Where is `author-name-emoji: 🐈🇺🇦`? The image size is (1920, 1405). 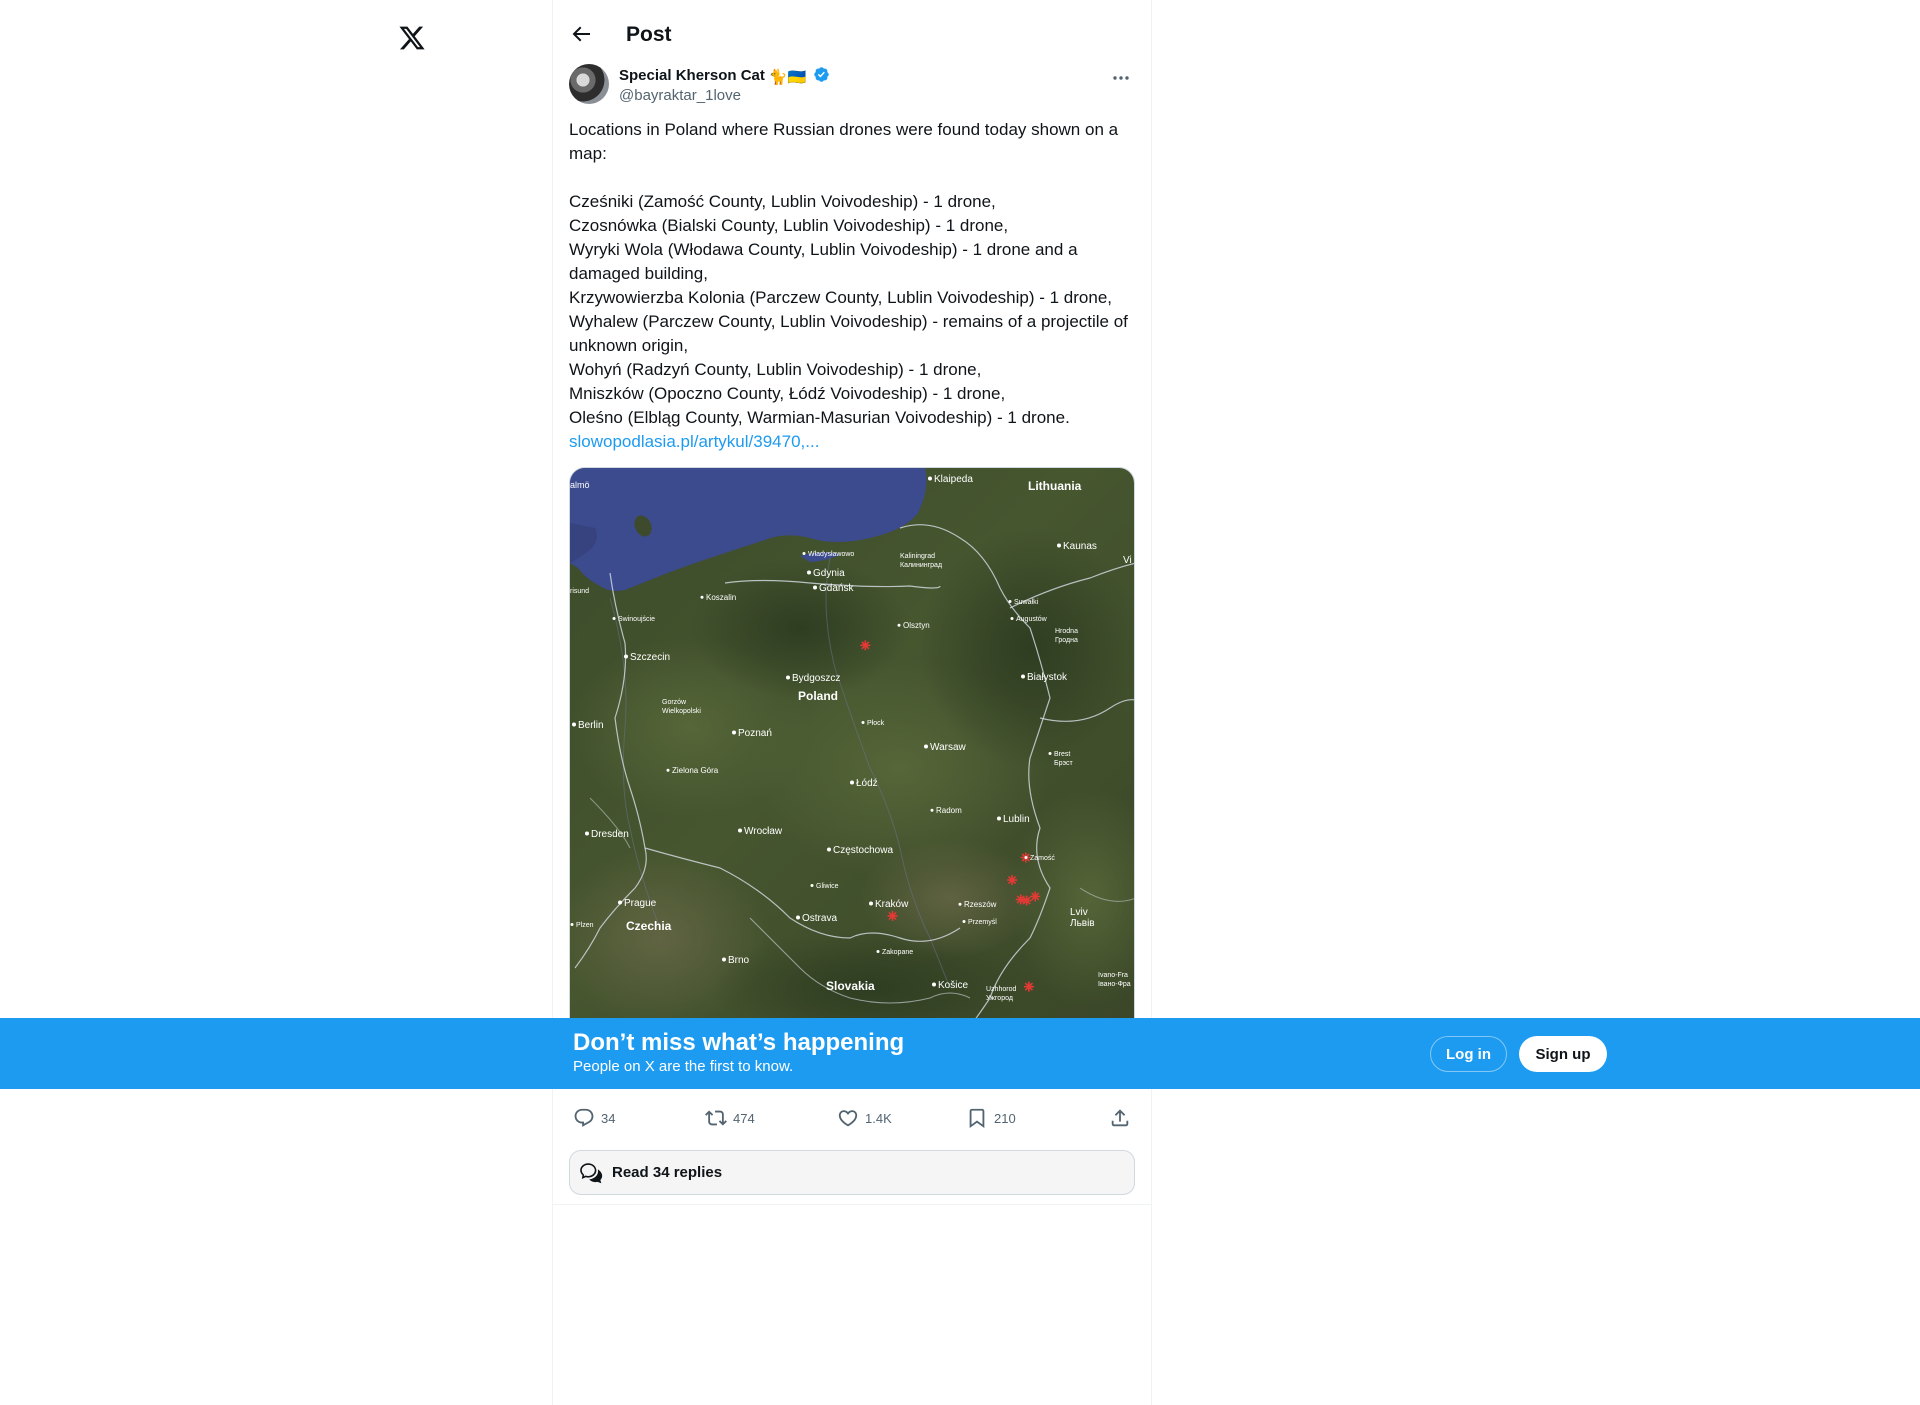
author-name-emoji: 🐈🇺🇦 is located at coordinates (787, 77).